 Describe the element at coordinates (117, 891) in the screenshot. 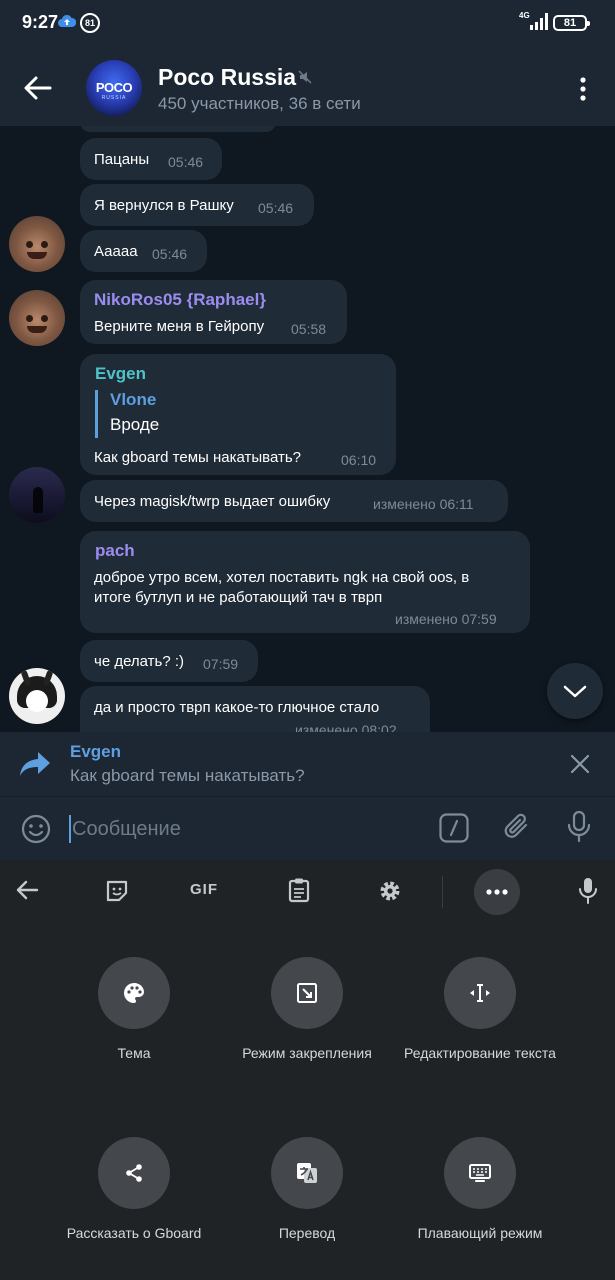

I see `sticker-icon` at that location.